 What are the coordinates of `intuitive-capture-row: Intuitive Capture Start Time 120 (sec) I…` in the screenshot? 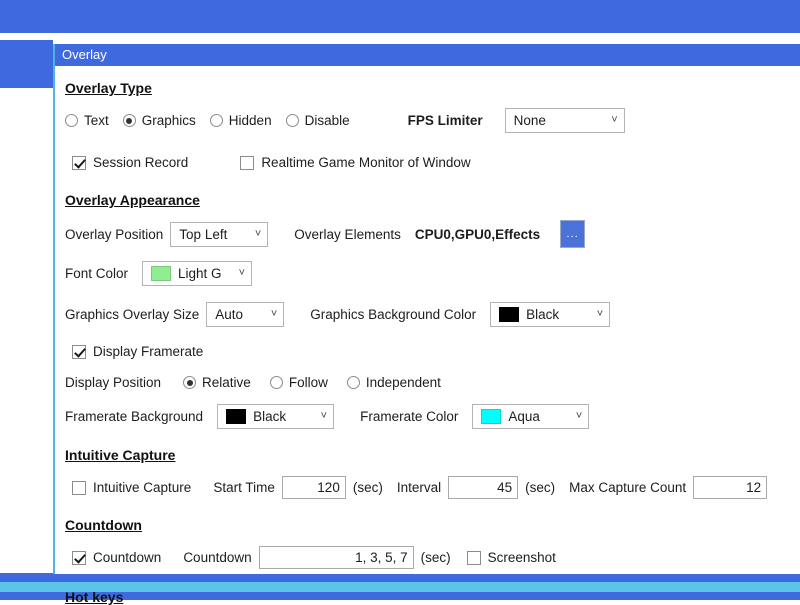 It's located at (432, 487).